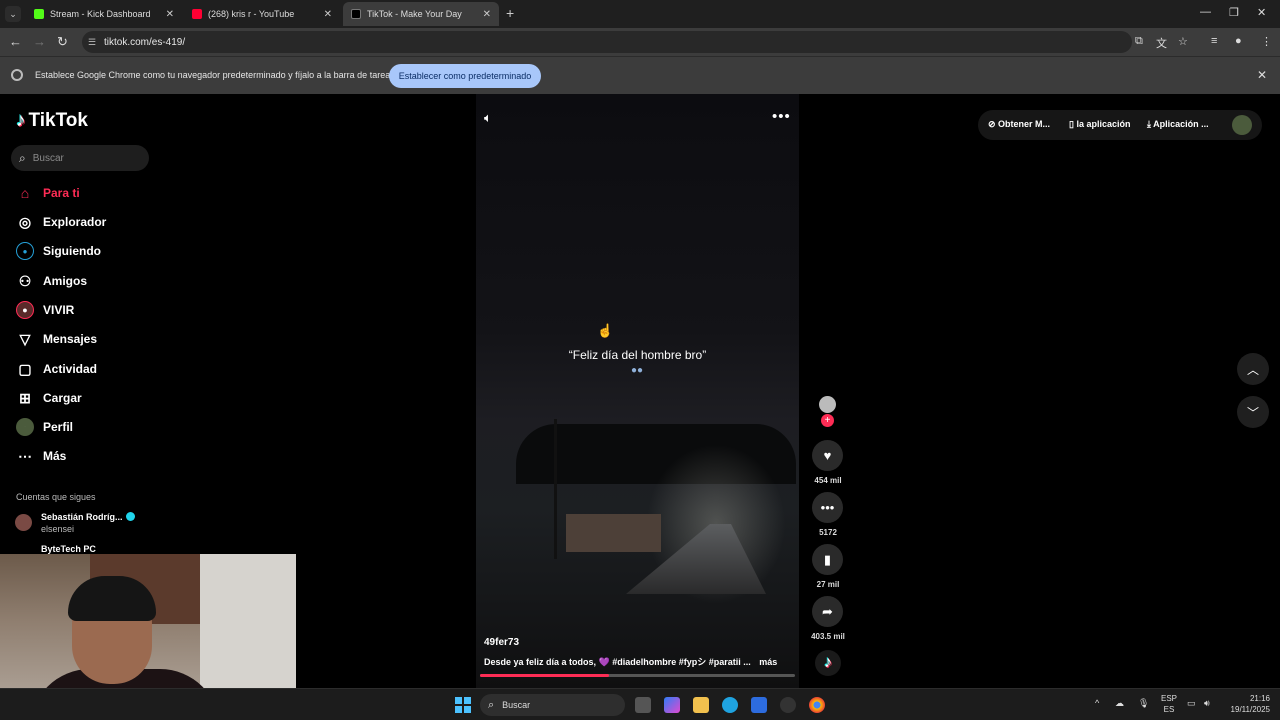 This screenshot has height=720, width=1280. What do you see at coordinates (1261, 12) in the screenshot?
I see `window-close-icon: ✕` at bounding box center [1261, 12].